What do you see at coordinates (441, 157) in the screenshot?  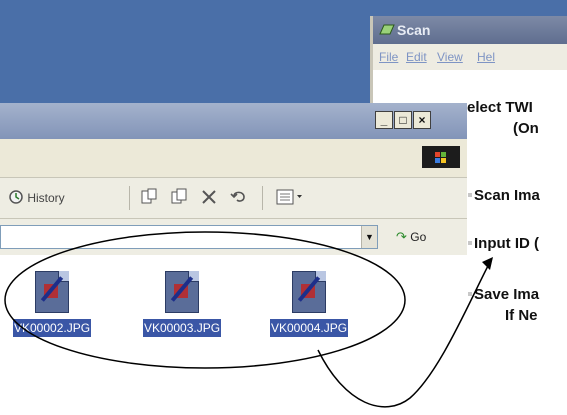 I see `windows-logo-icon` at bounding box center [441, 157].